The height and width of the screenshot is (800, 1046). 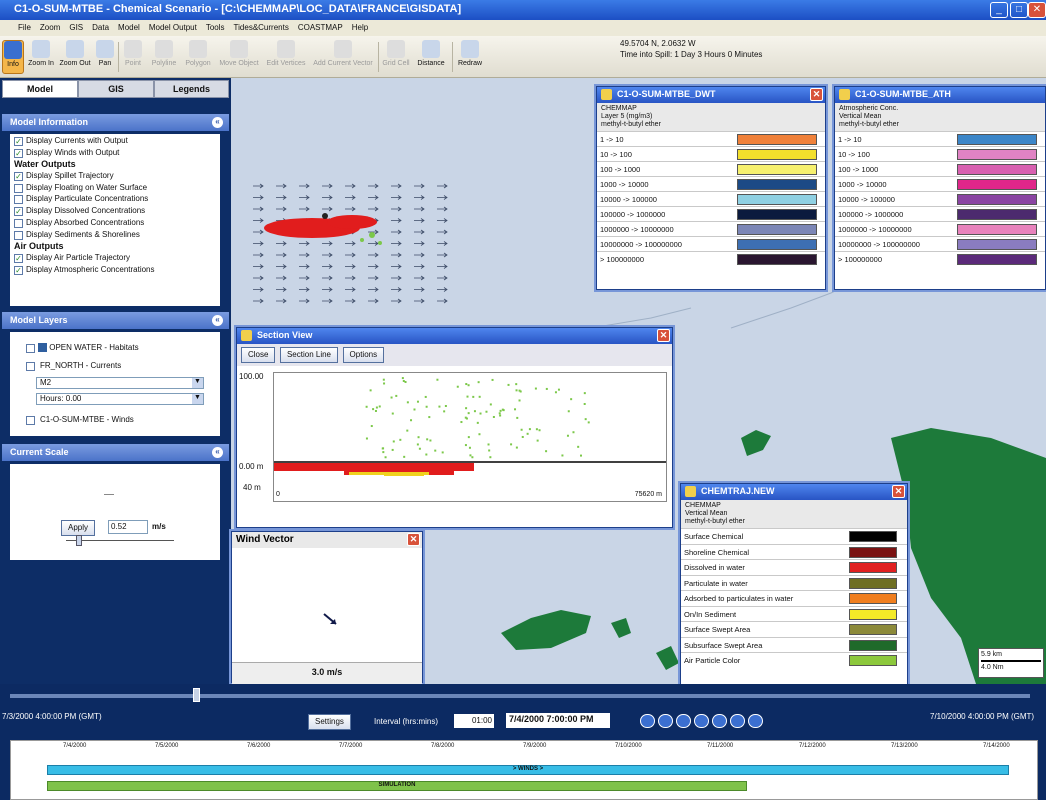 I want to click on model-information-header: Model Information «, so click(x=115, y=122).